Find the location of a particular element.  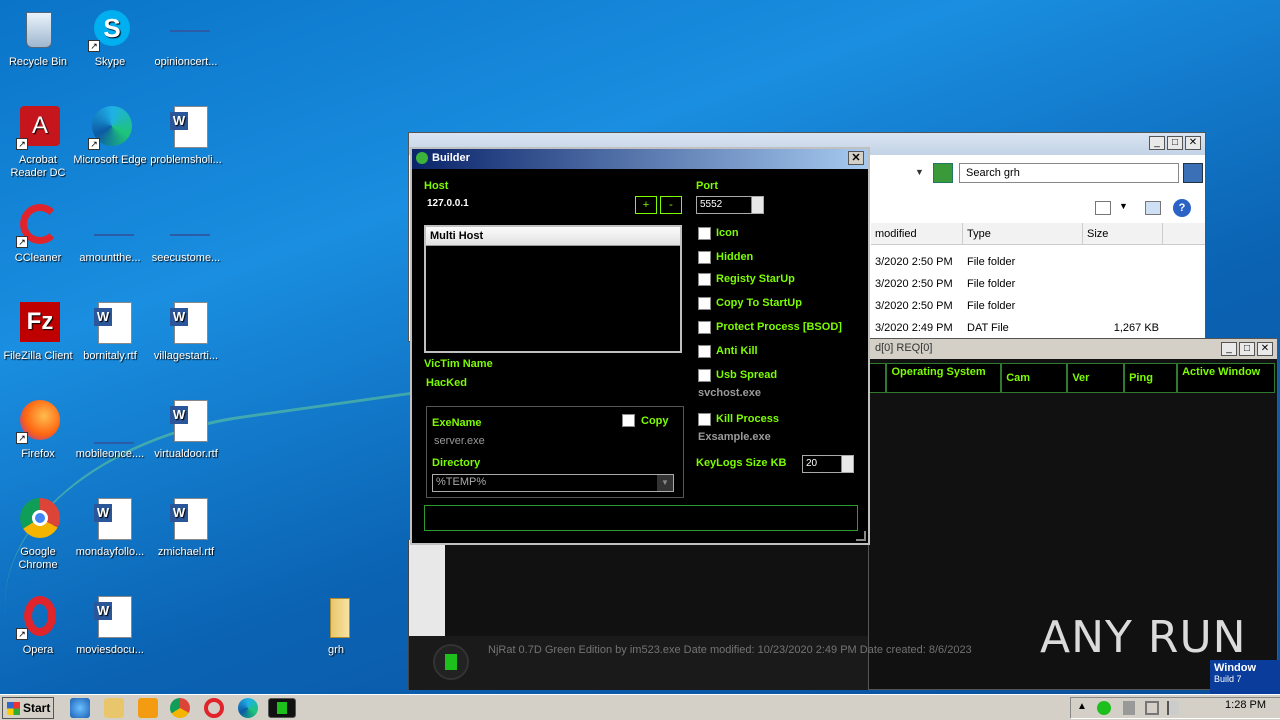

registry-startup-checkbox is located at coordinates (704, 279).